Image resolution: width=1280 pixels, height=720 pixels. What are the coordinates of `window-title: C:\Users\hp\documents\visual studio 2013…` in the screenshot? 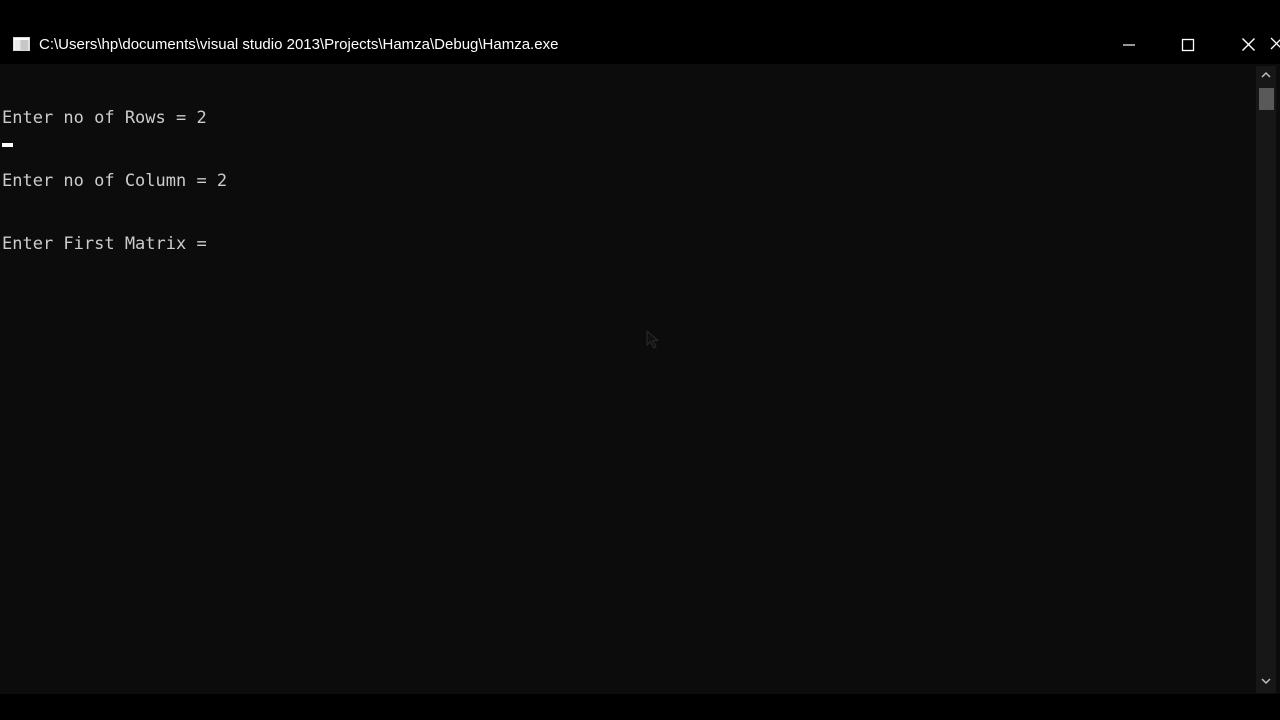 It's located at (299, 44).